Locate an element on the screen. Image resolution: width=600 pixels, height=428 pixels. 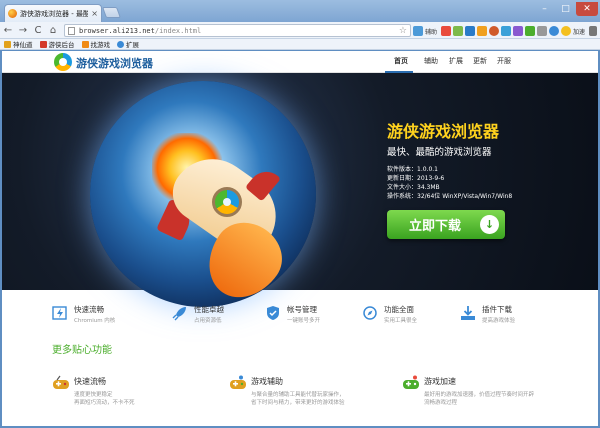
active-tab: 游侠游戏浏览器 - 最酷 × is located at coordinates (53, 13).